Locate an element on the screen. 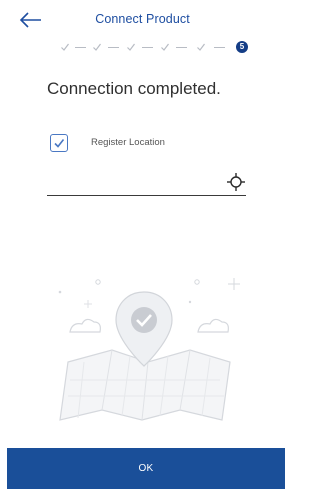  step-4-check-icon is located at coordinates (165, 47).